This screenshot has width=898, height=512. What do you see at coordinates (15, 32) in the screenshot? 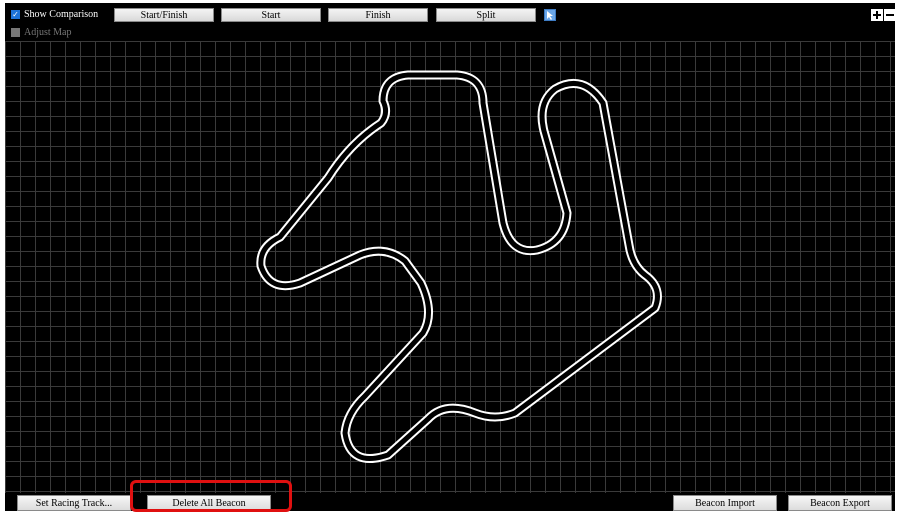
I see `unchecked-box-icon` at bounding box center [15, 32].